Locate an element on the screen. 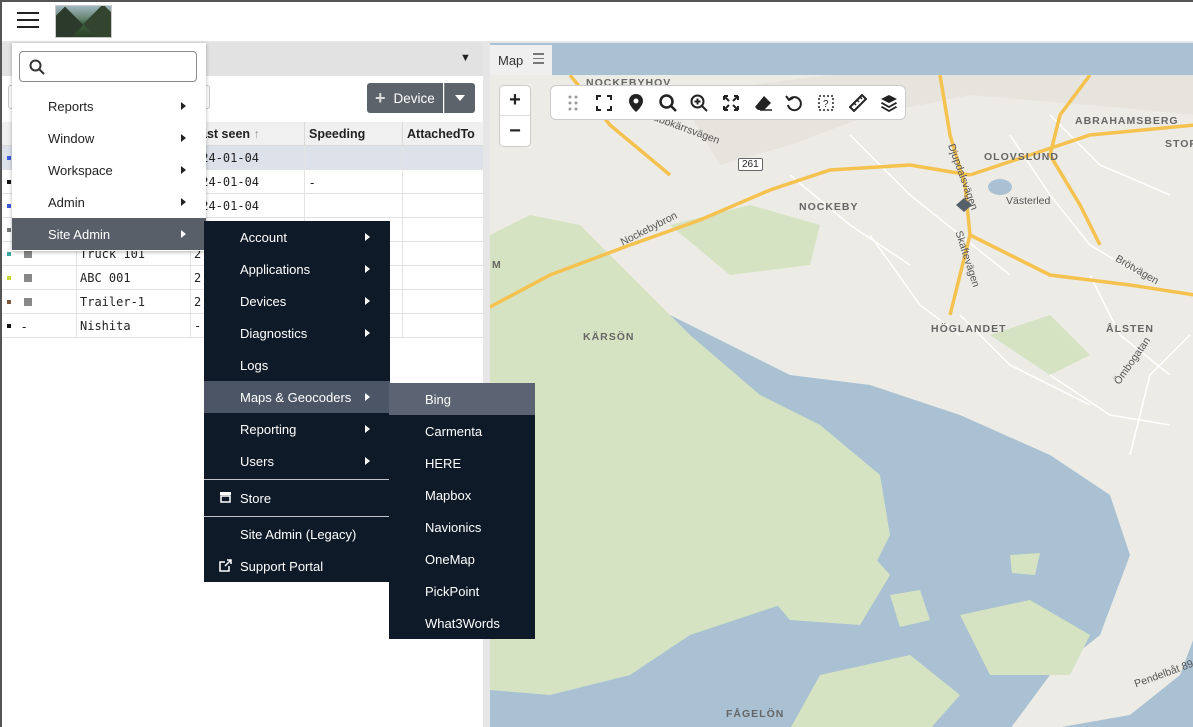 The image size is (1193, 727). submenu-item-support-portal: Support Portal is located at coordinates (297, 566).